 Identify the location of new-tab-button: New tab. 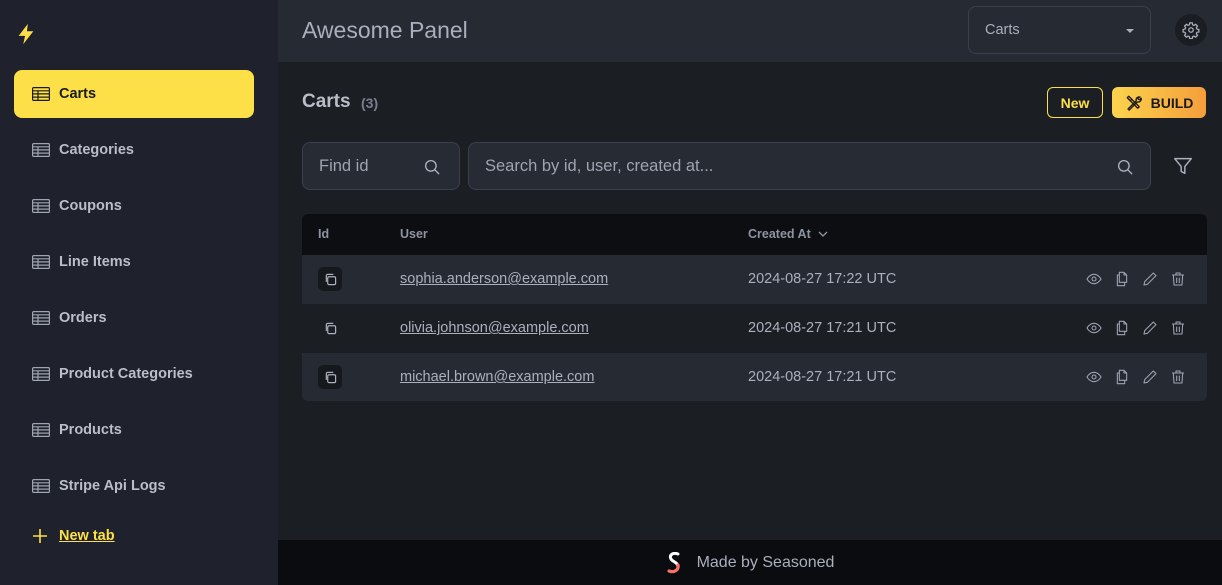
(73, 536).